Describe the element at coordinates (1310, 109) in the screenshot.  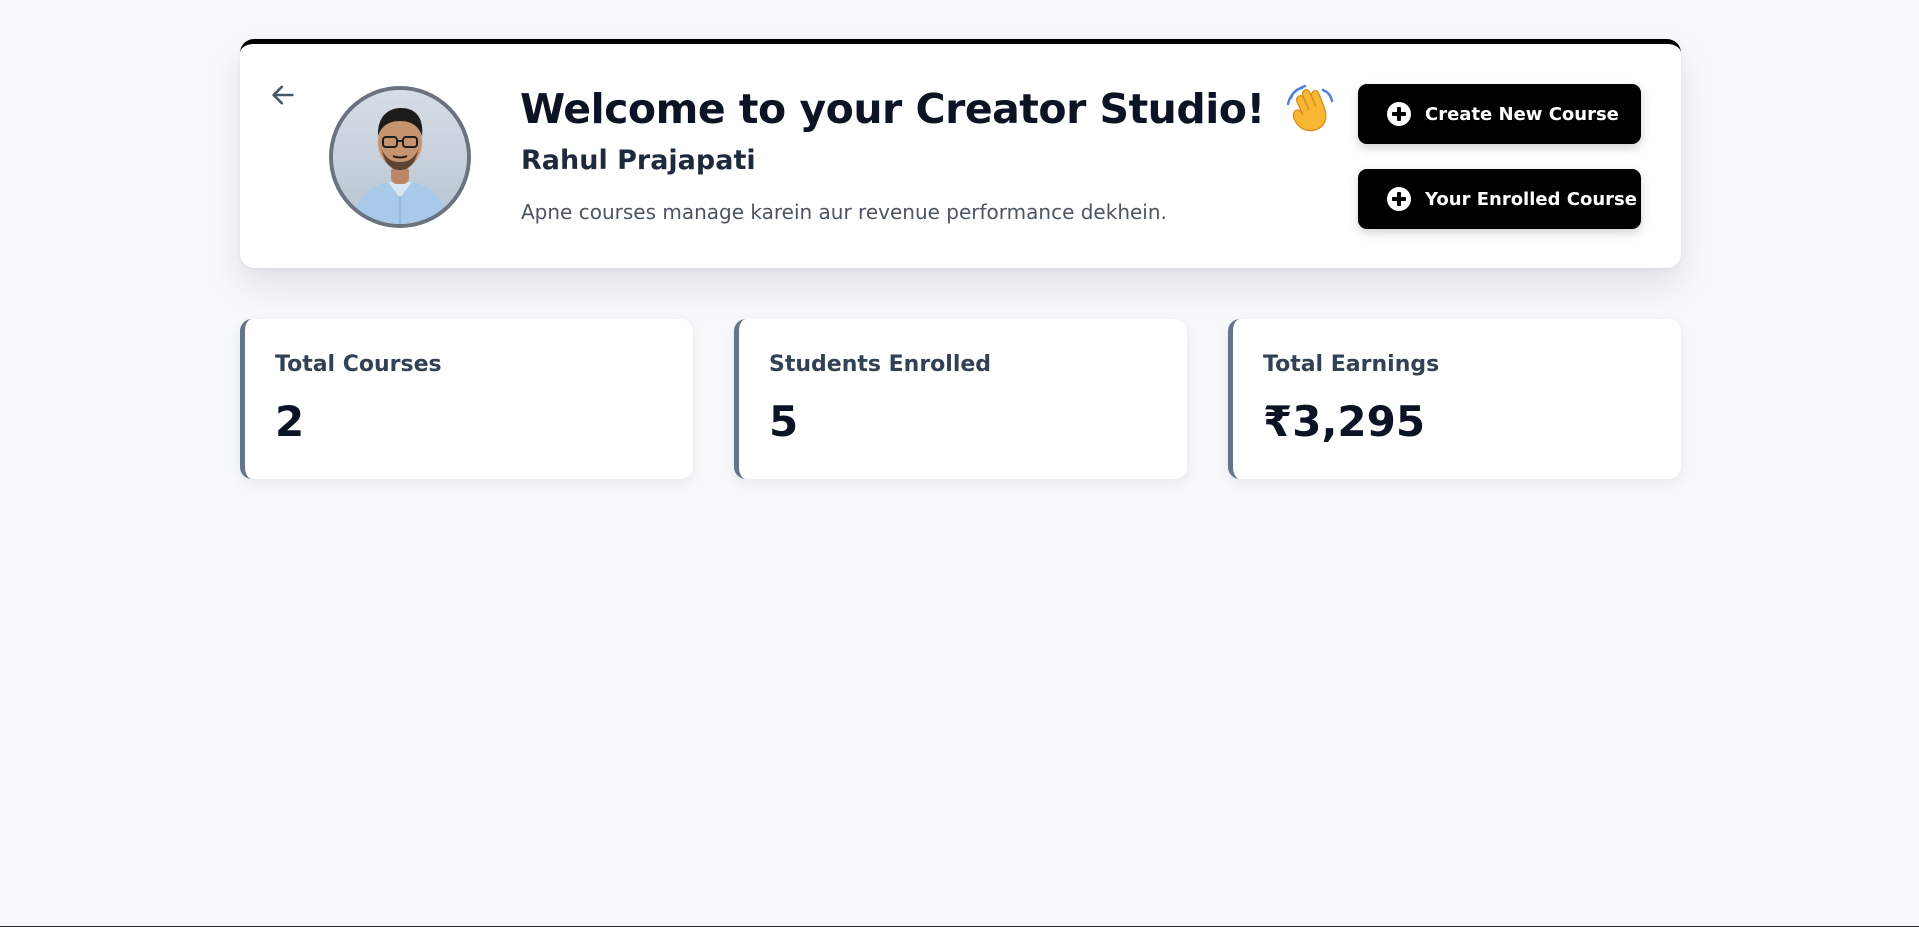
I see `waving-hand-icon` at that location.